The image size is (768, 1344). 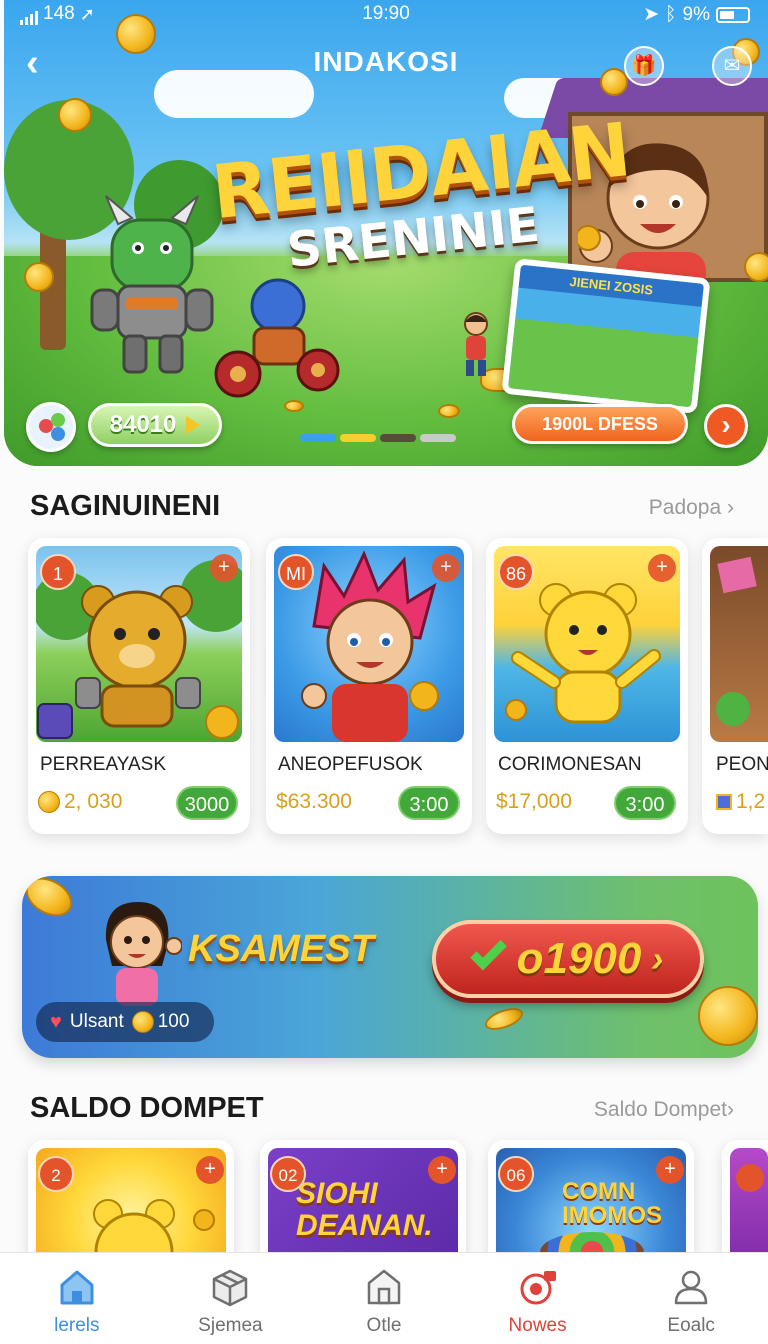 I want to click on section-link-label: Padopa, so click(x=685, y=507).